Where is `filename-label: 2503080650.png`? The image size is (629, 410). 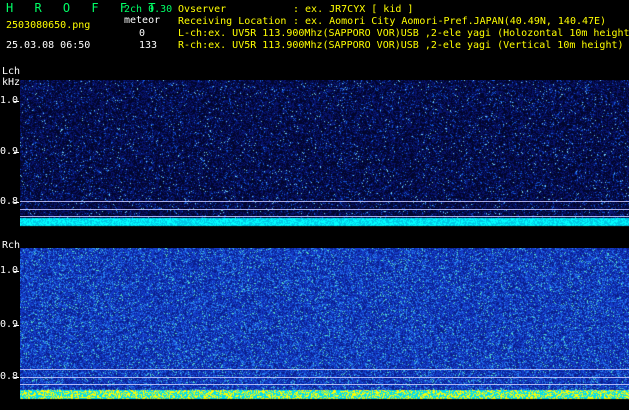
filename-label: 2503080650.png is located at coordinates (48, 25).